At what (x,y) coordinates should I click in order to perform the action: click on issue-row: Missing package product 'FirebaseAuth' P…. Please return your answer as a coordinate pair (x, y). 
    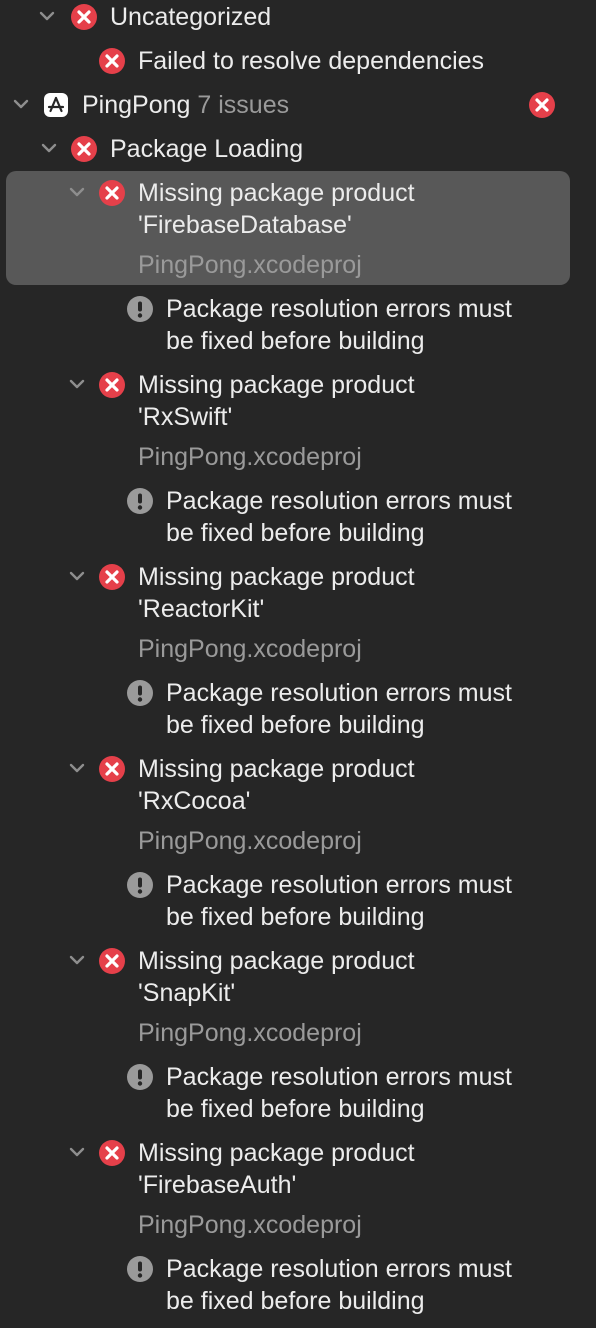
    Looking at the image, I should click on (298, 1190).